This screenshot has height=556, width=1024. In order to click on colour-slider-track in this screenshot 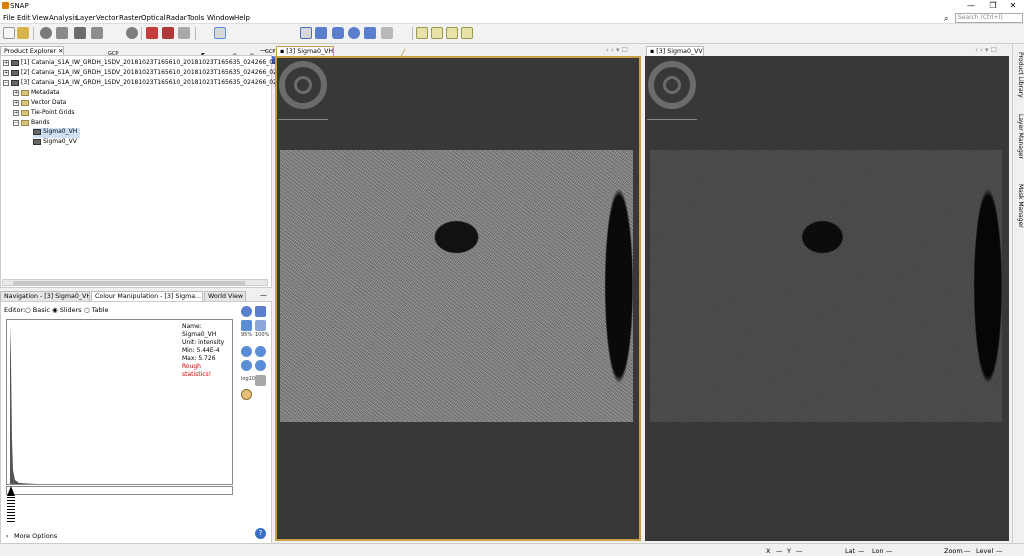, I will do `click(119, 490)`.